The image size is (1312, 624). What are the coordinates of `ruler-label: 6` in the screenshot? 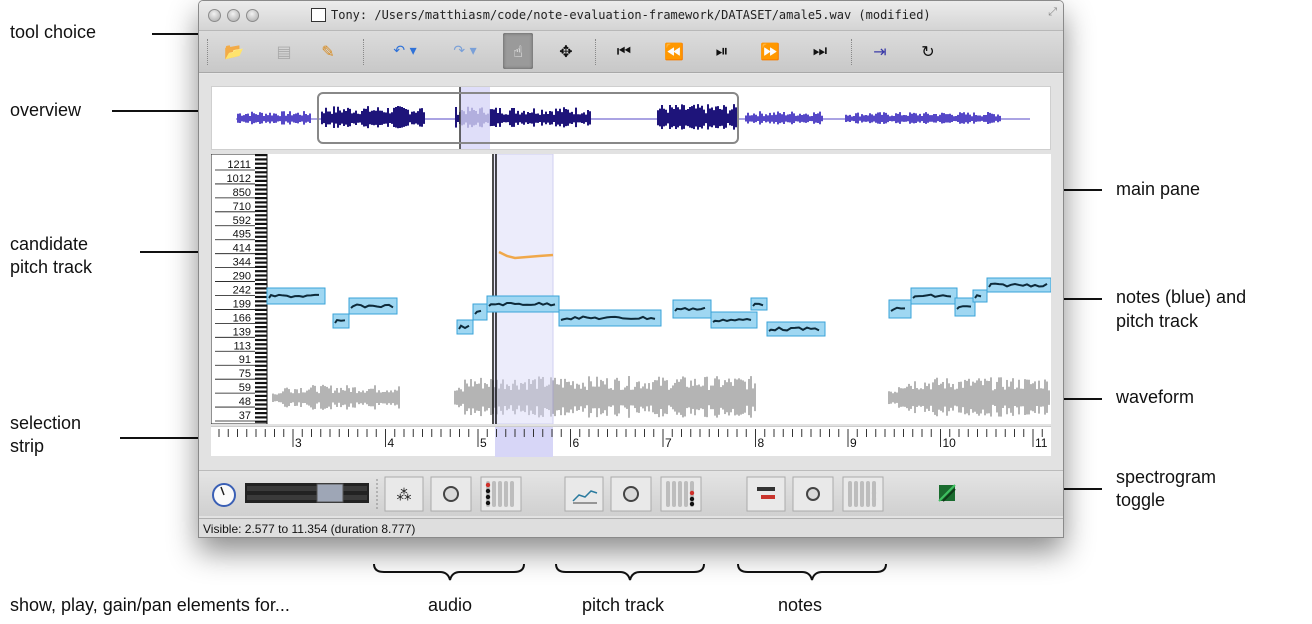 It's located at (576, 443).